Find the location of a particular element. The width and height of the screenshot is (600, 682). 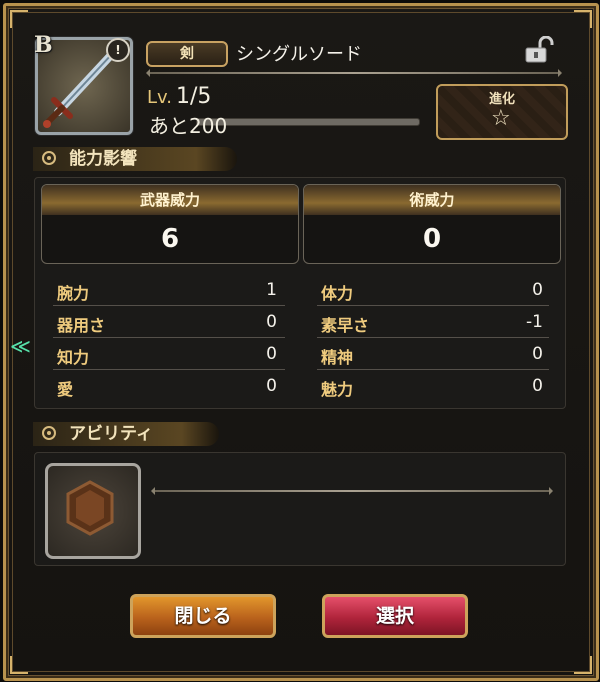

level-label: Lv. is located at coordinates (160, 97).